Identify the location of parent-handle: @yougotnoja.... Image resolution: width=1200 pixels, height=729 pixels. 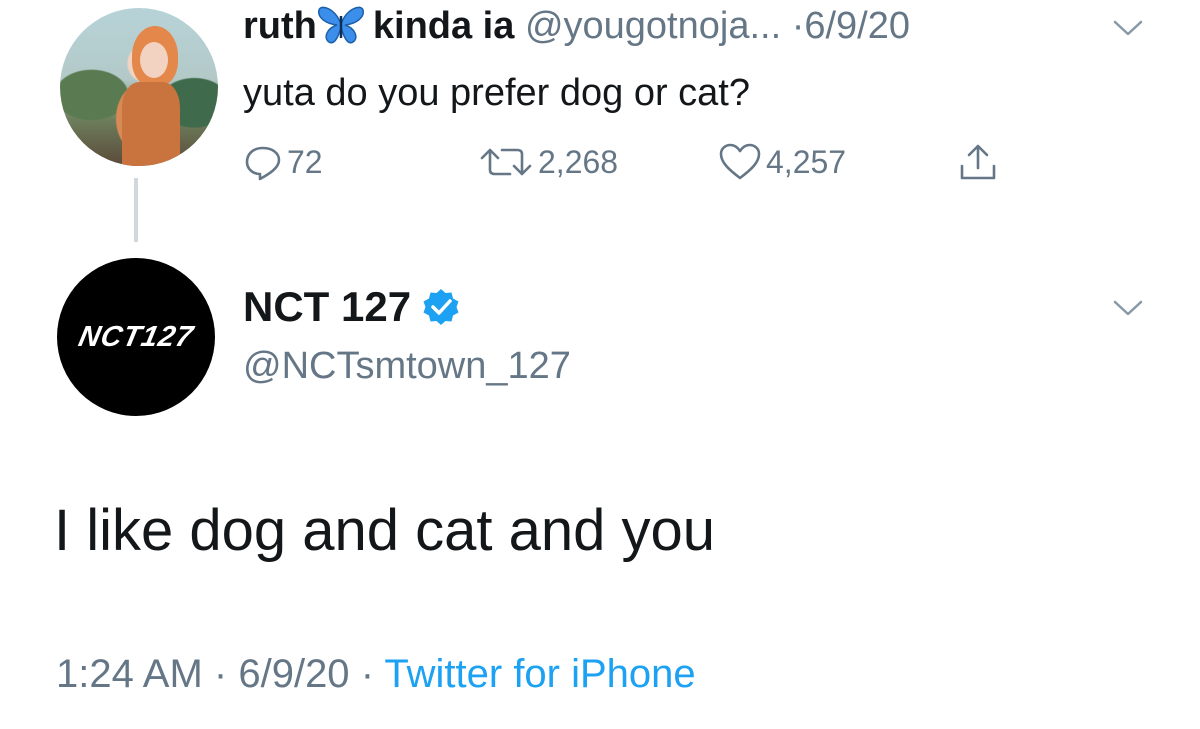
(653, 26).